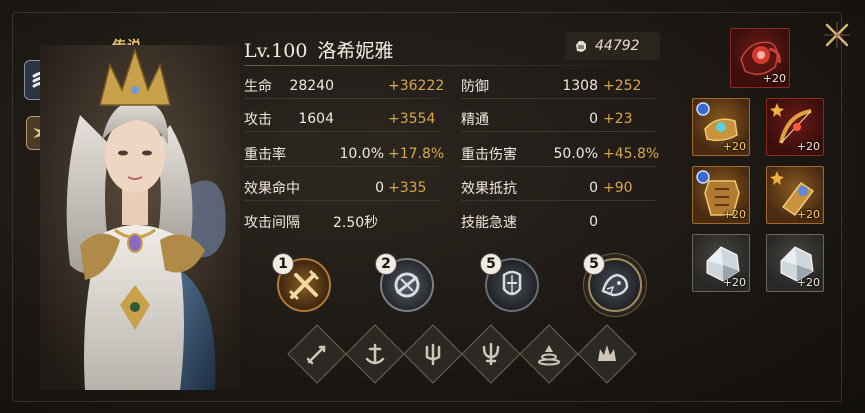  What do you see at coordinates (304, 285) in the screenshot?
I see `crossed-swords-icon` at bounding box center [304, 285].